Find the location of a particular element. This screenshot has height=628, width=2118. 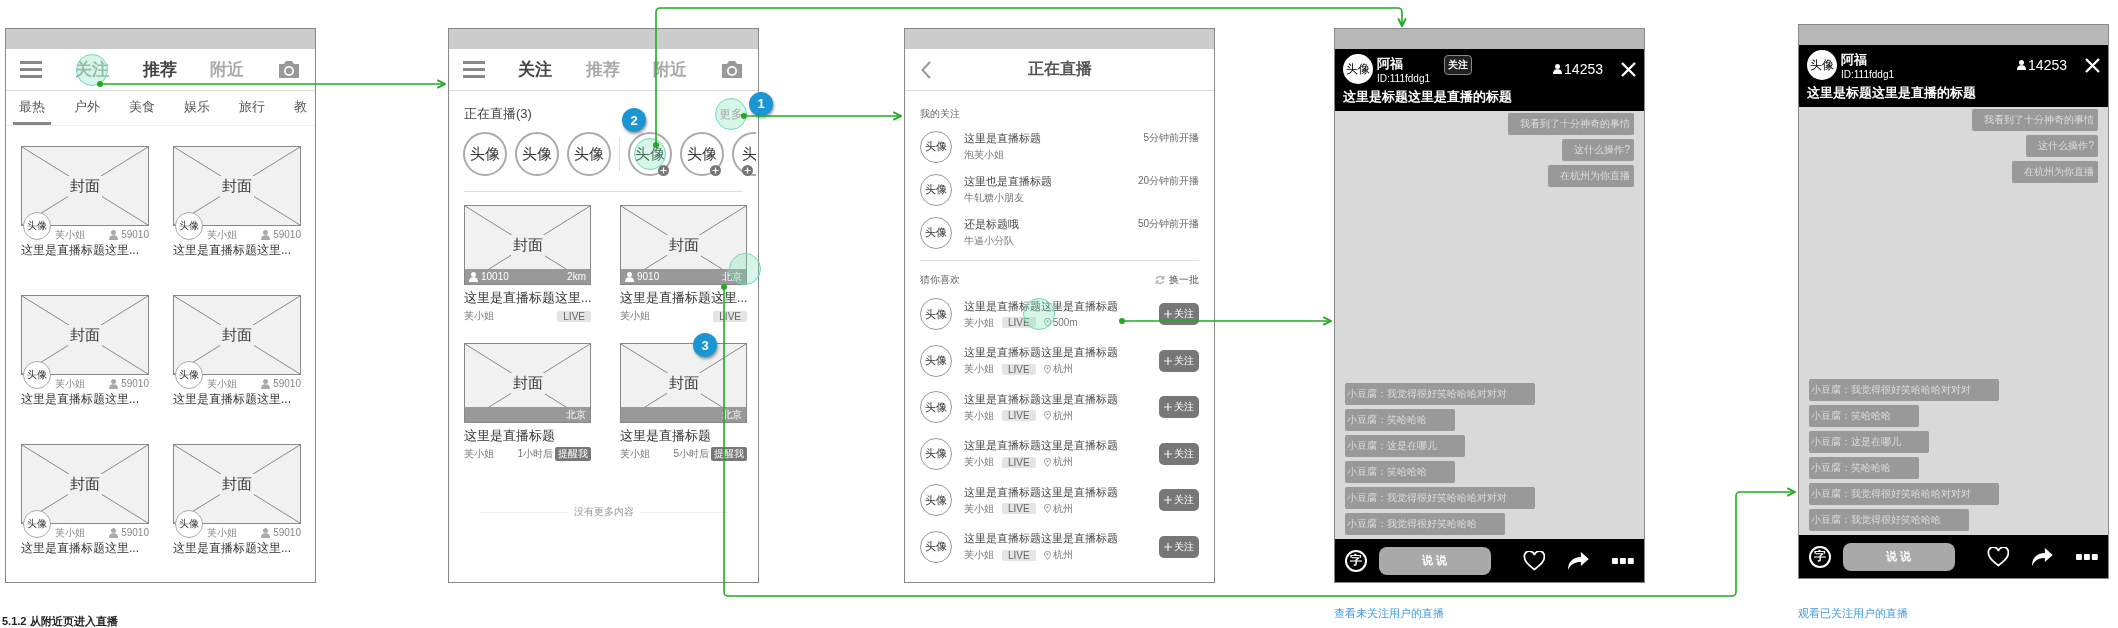

category-tab: 最热 is located at coordinates (32, 108).